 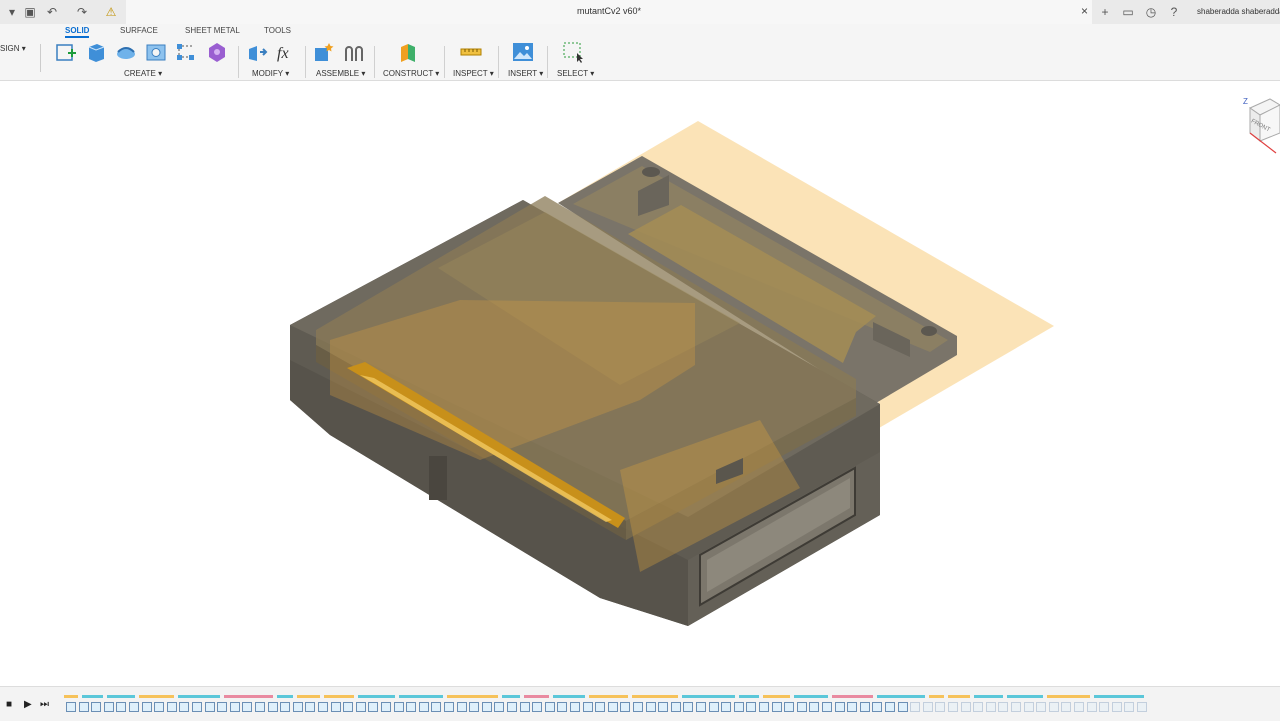 What do you see at coordinates (411, 73) in the screenshot?
I see `construct-menu: CONSTRUCT ▾` at bounding box center [411, 73].